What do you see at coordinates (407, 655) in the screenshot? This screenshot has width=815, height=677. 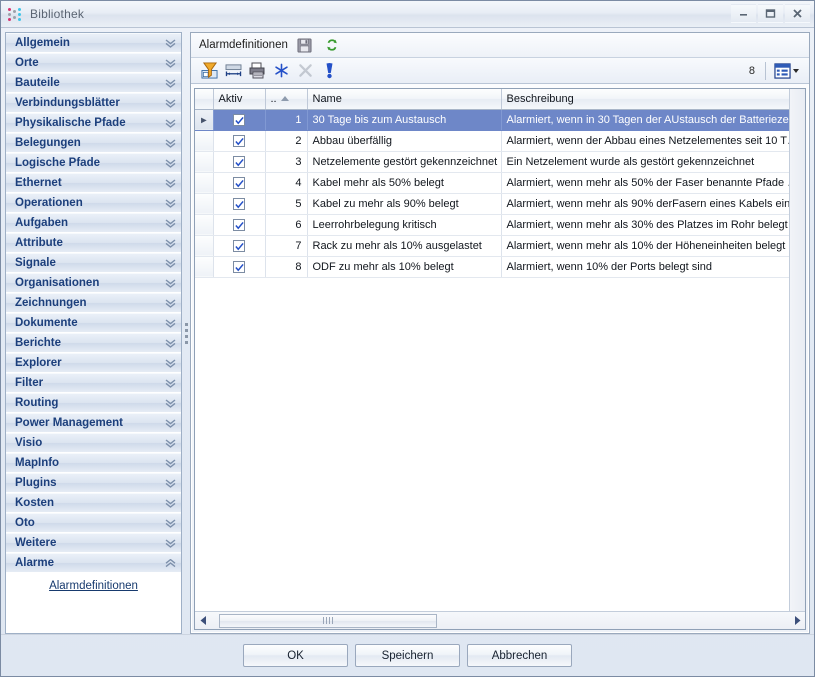 I see `save-button: Speichern` at bounding box center [407, 655].